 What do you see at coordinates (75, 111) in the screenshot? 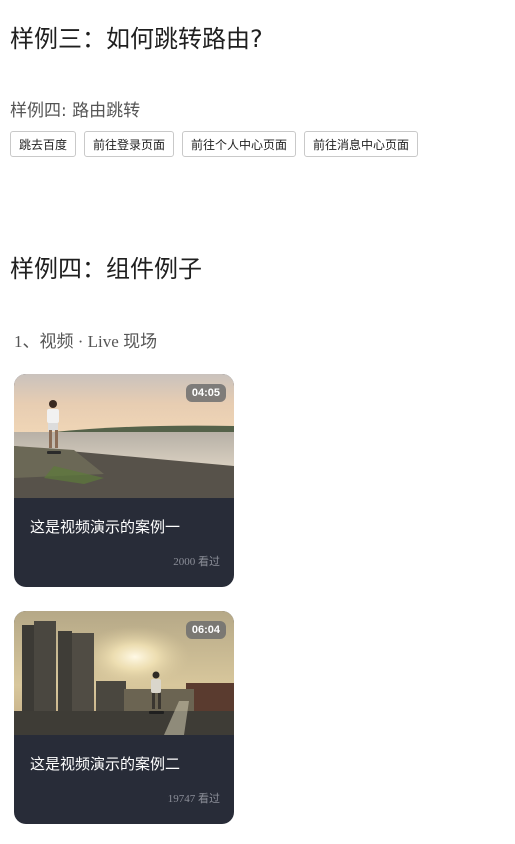
I see `route-jump-subtitle: 样例四: 路由跳转` at bounding box center [75, 111].